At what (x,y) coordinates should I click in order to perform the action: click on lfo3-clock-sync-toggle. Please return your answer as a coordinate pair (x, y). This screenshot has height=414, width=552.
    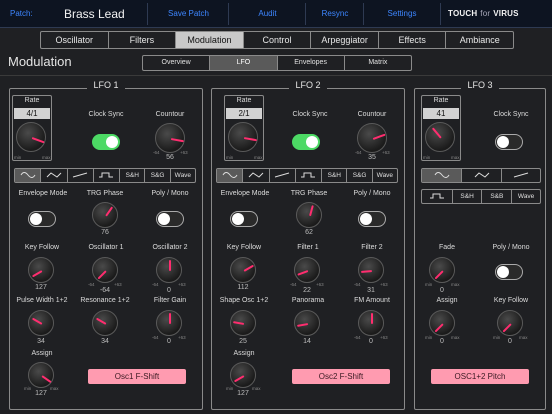
    Looking at the image, I should click on (509, 142).